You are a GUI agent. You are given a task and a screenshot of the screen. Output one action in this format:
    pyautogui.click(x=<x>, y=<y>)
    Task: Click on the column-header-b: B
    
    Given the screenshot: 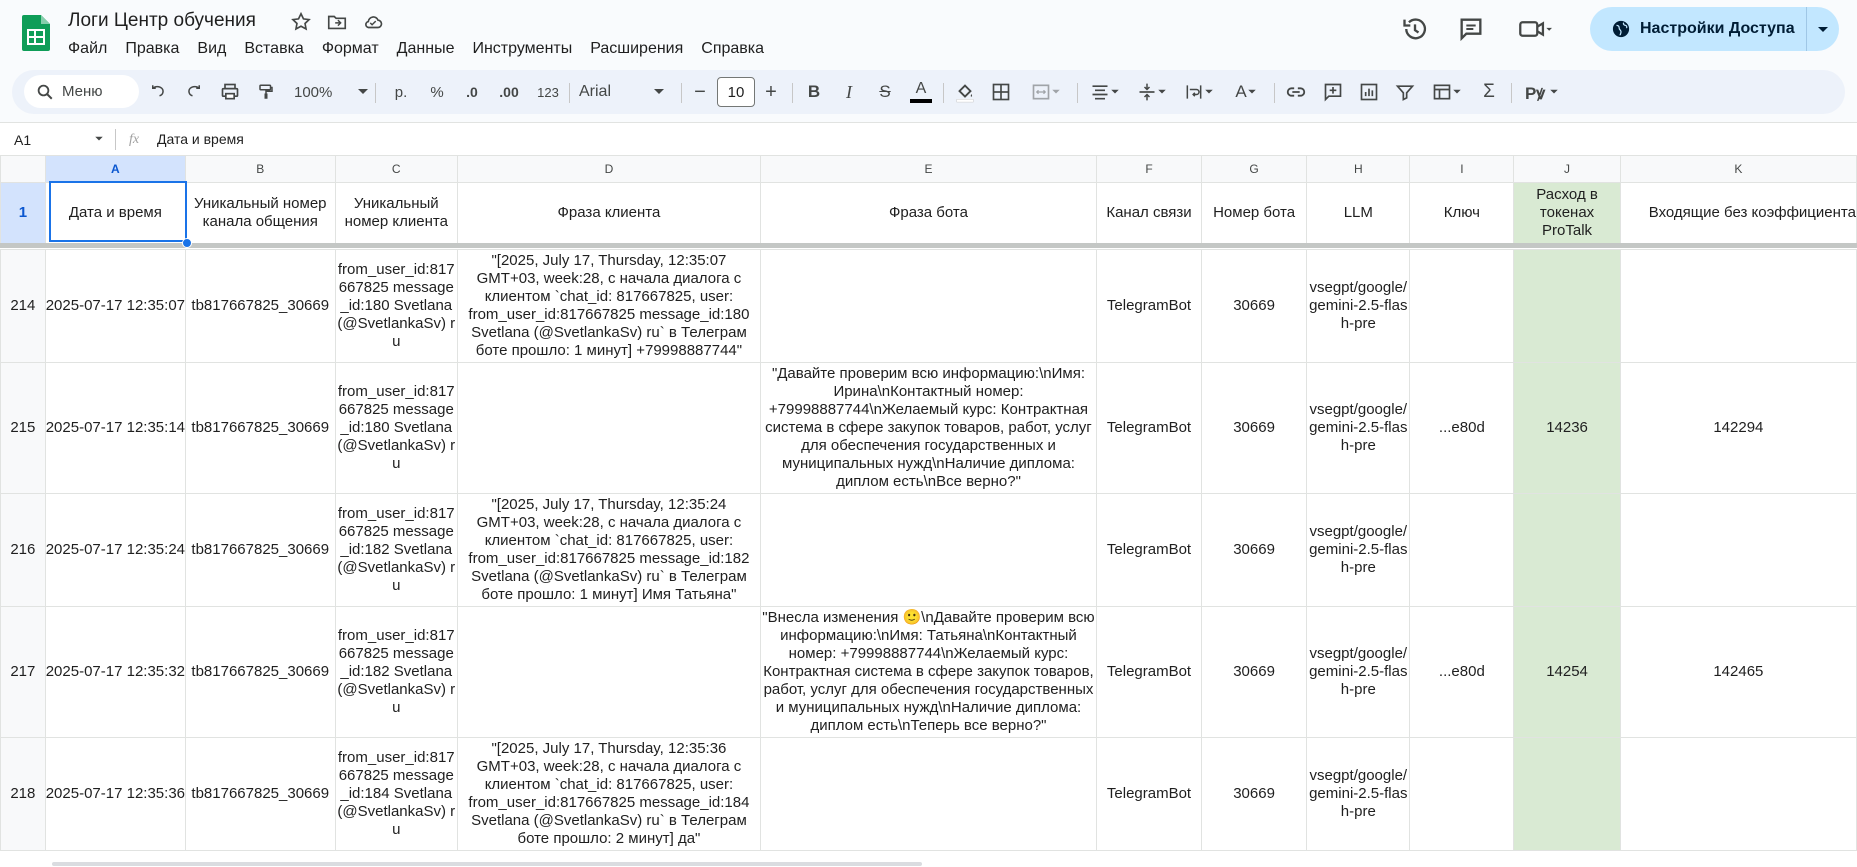 What is the action you would take?
    pyautogui.click(x=260, y=169)
    